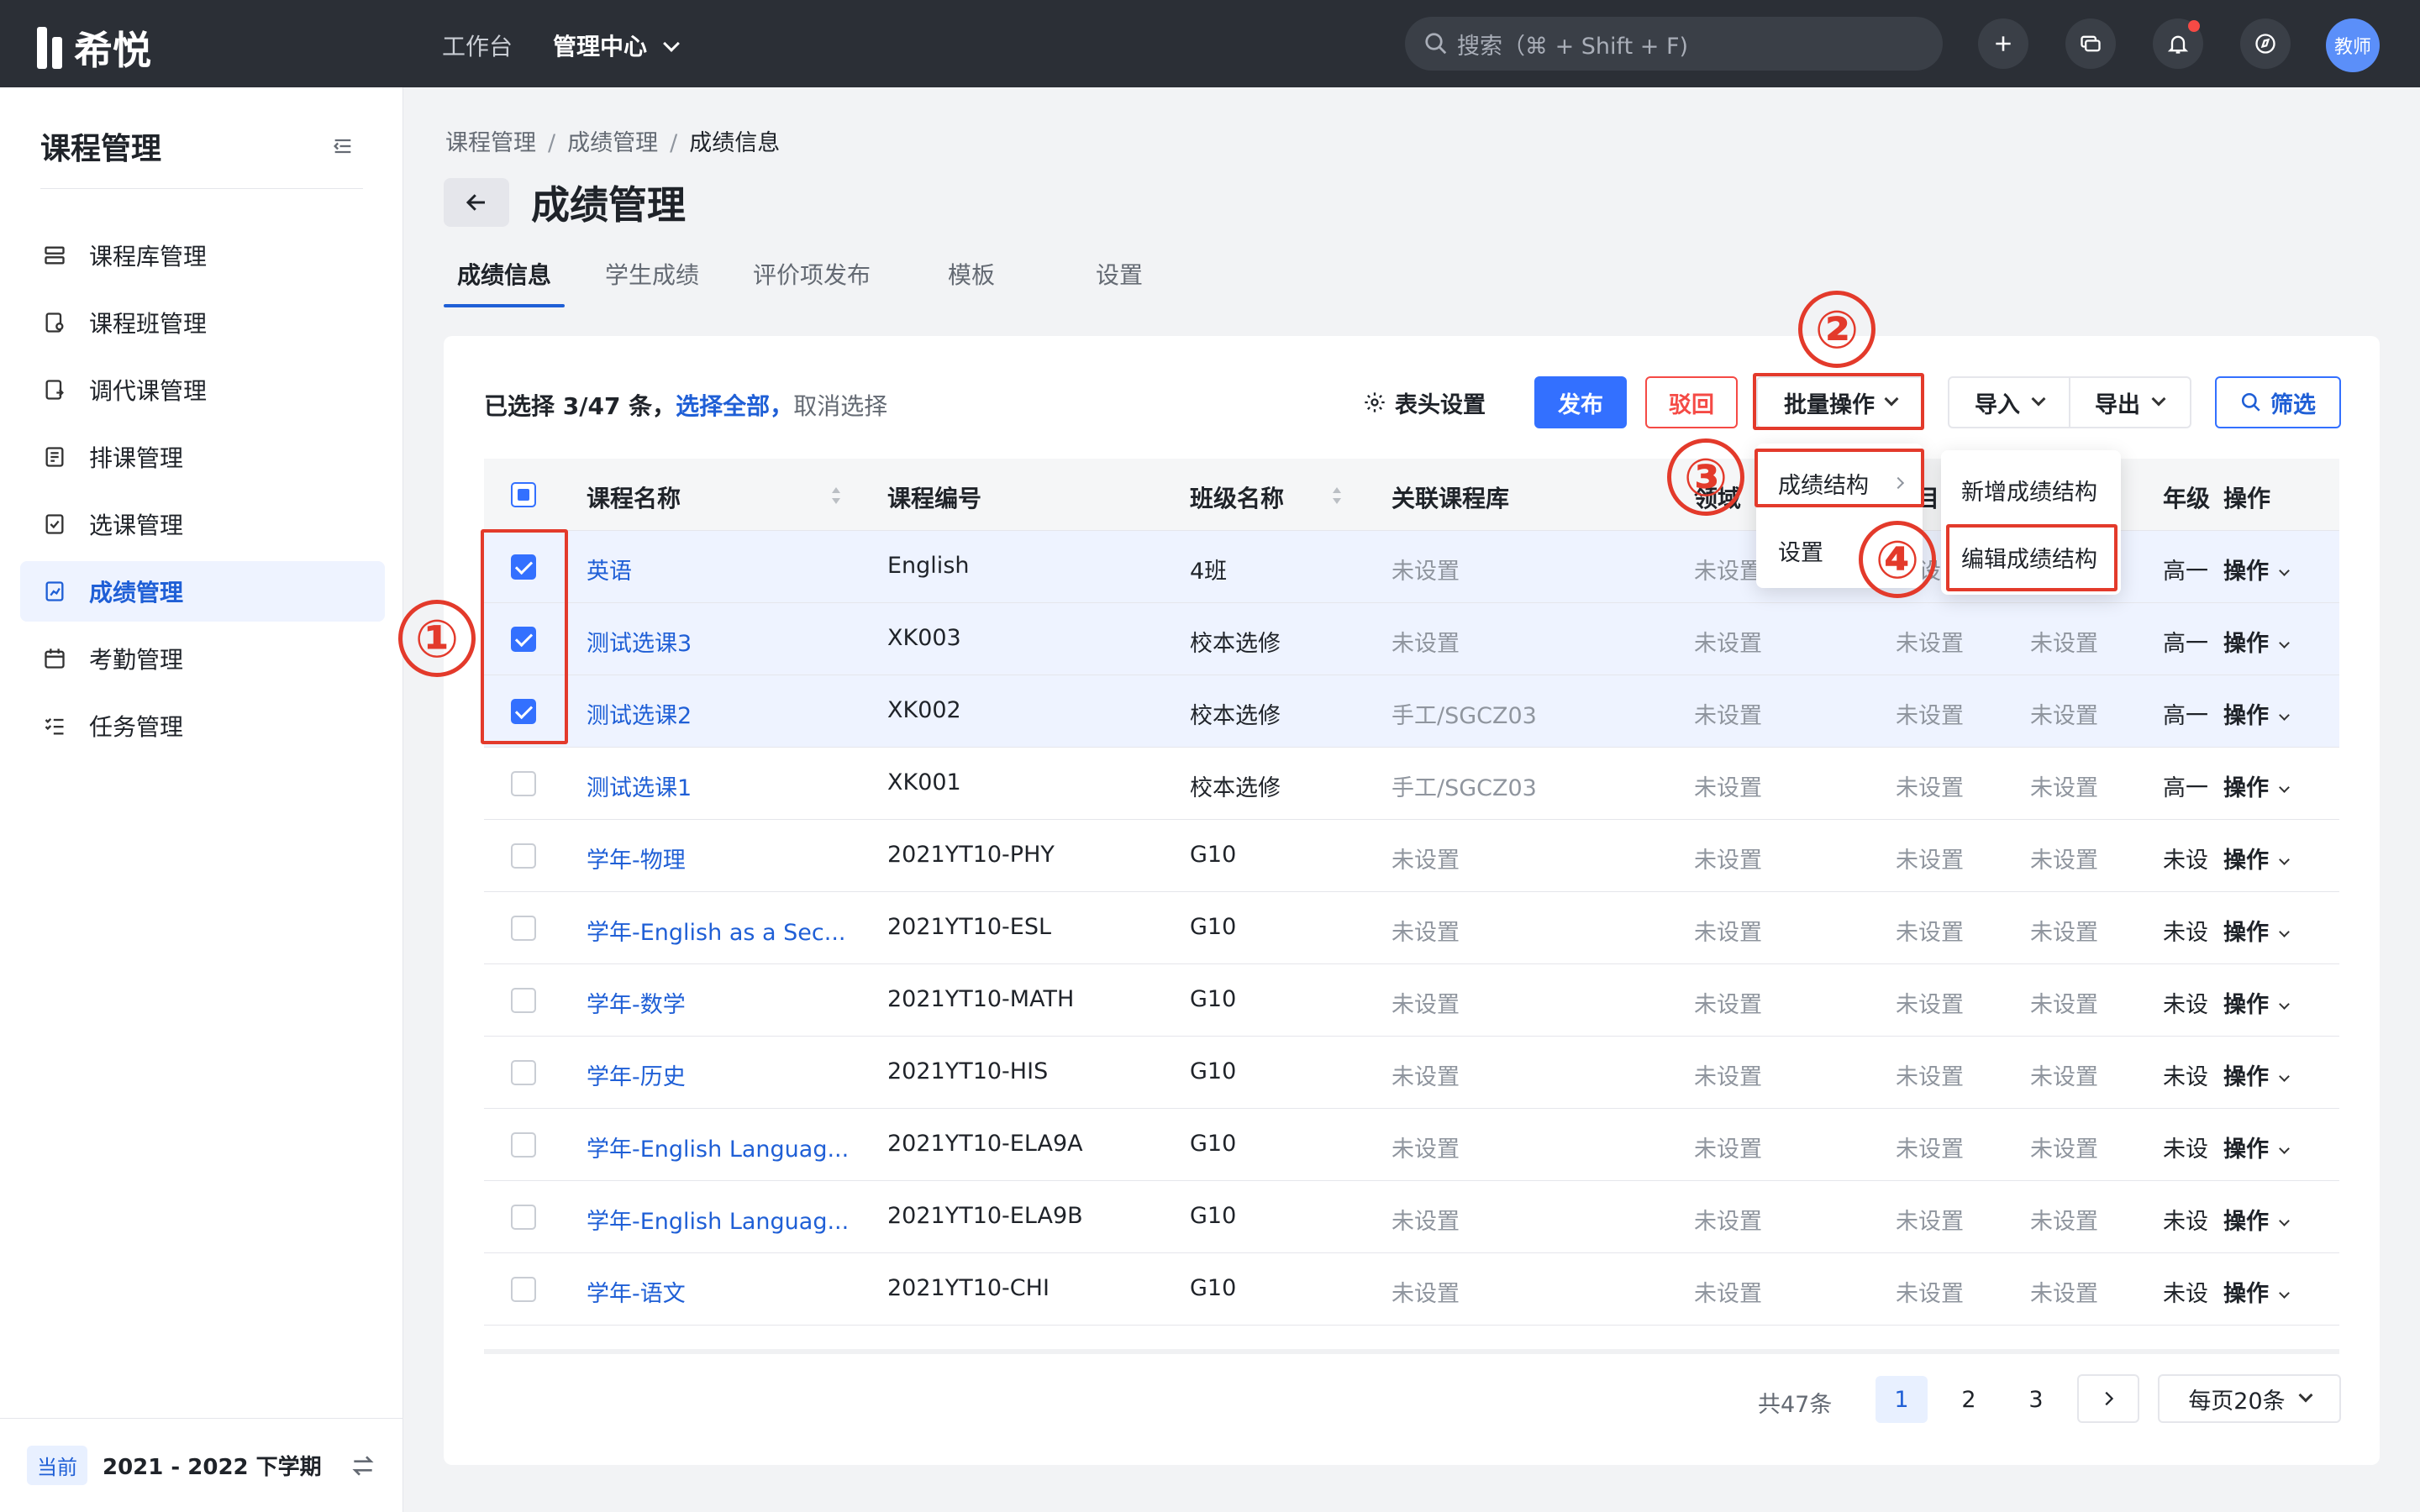 The image size is (2420, 1512). What do you see at coordinates (2117, 404) in the screenshot?
I see `export-label: 导出` at bounding box center [2117, 404].